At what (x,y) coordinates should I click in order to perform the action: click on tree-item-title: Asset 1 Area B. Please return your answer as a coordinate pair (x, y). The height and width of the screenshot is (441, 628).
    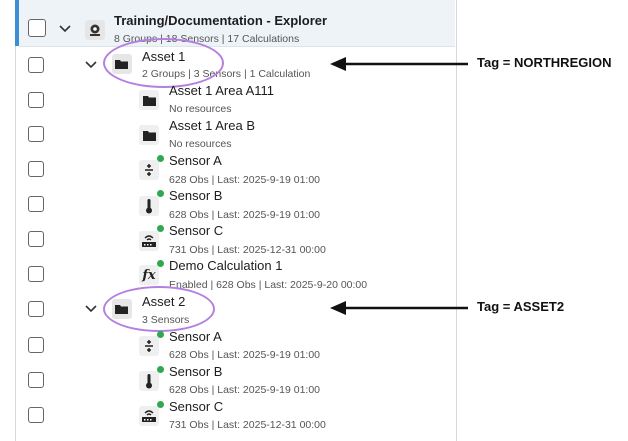
    Looking at the image, I should click on (212, 125).